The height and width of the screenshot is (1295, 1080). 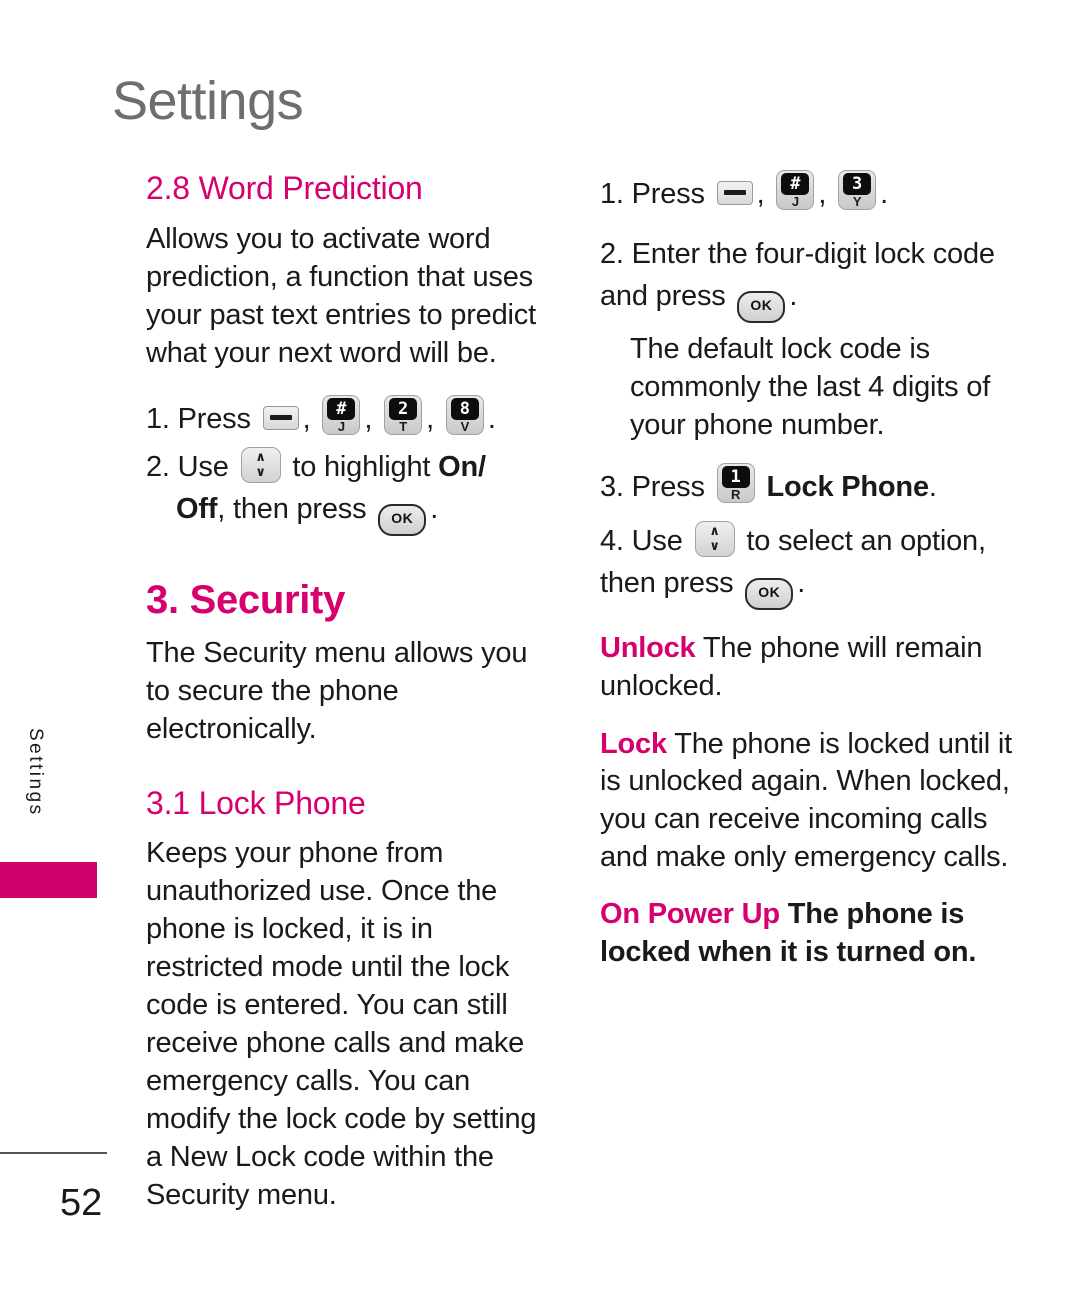 I want to click on heading-security: 3. Security, so click(x=246, y=599).